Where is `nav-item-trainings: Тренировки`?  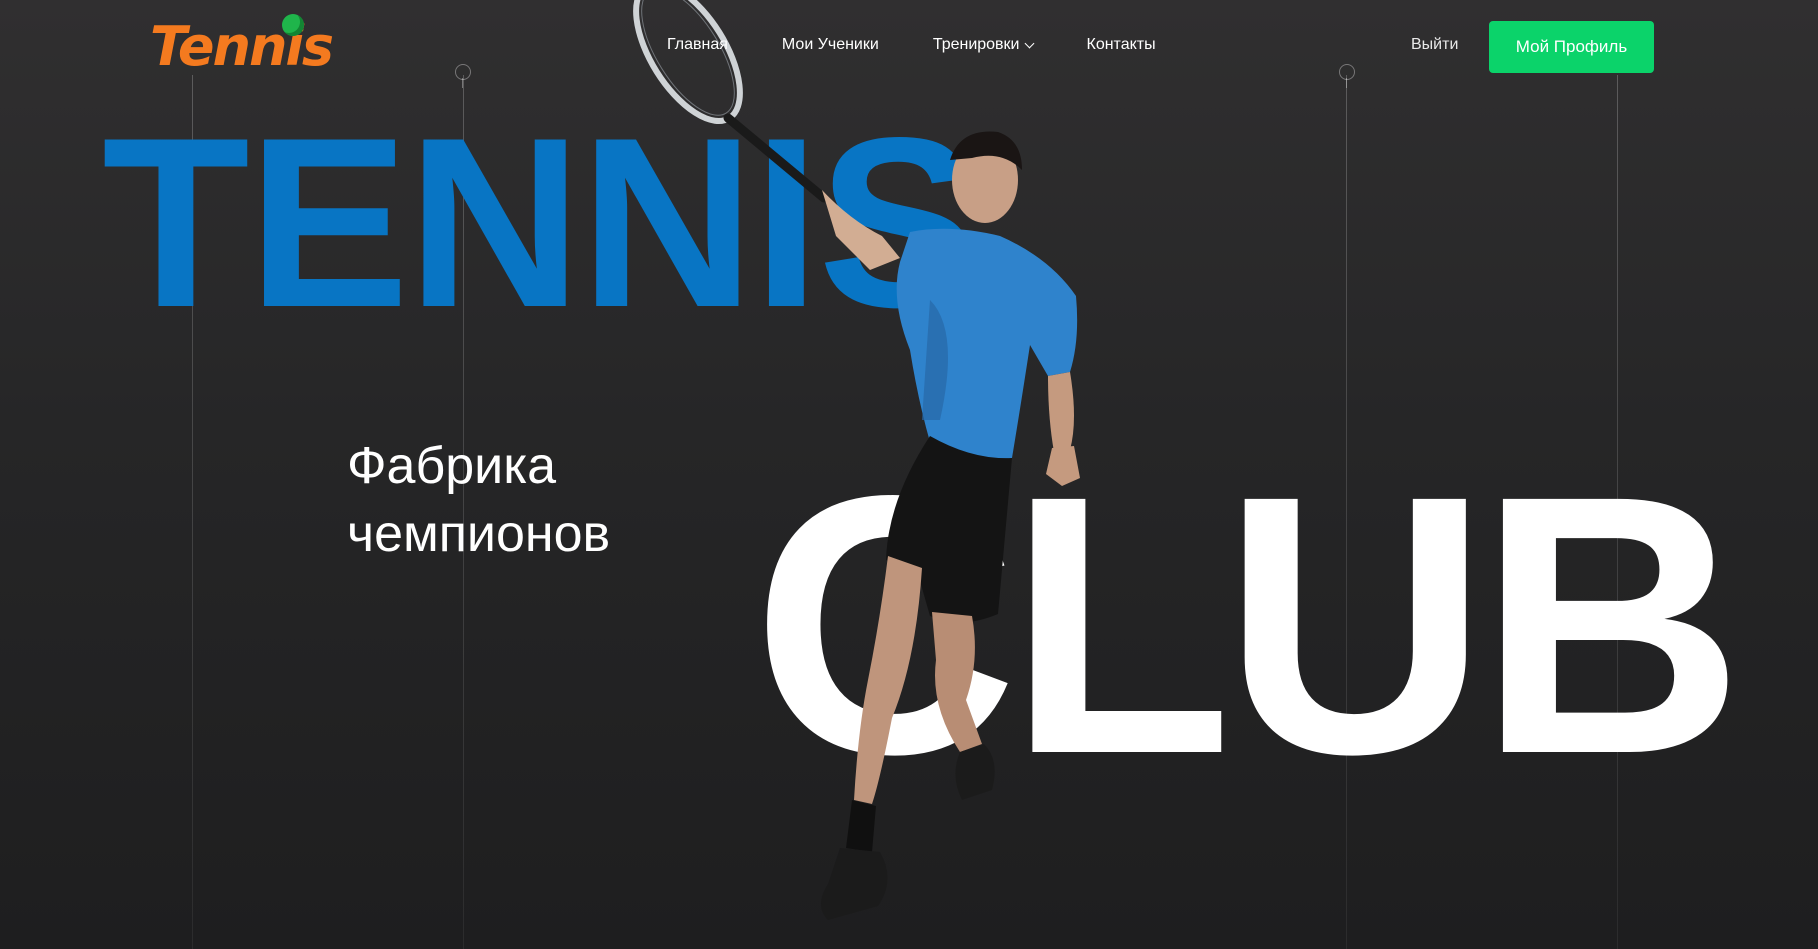
nav-item-trainings: Тренировки is located at coordinates (983, 45).